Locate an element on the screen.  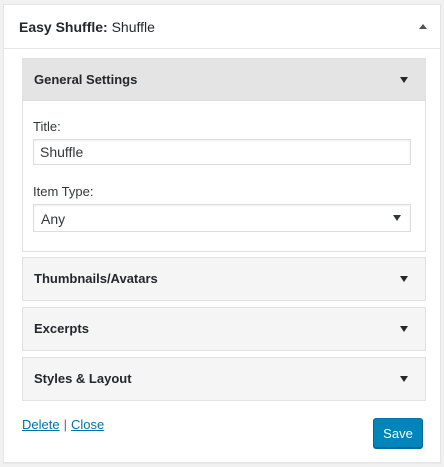
section-excerpts-header: Excerpts is located at coordinates (224, 329).